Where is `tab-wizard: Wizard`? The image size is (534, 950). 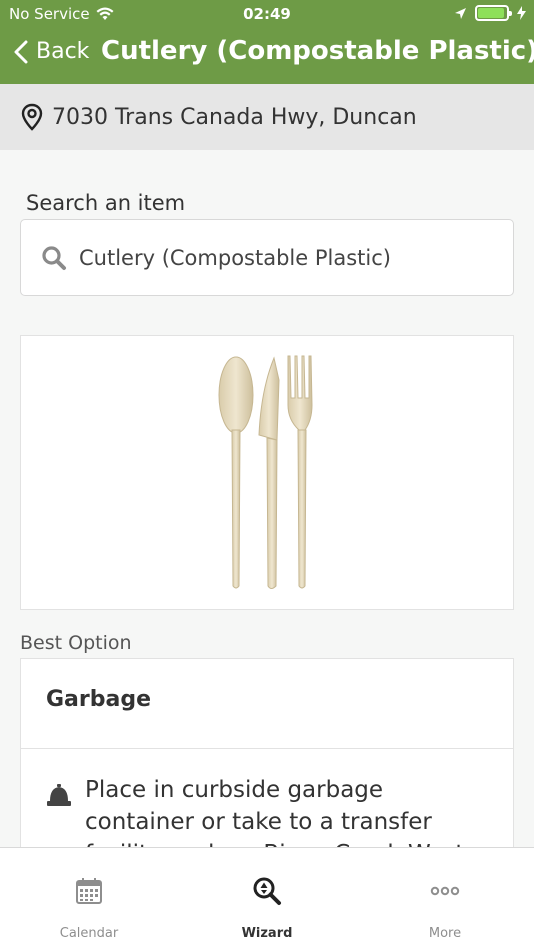
tab-wizard: Wizard is located at coordinates (267, 899).